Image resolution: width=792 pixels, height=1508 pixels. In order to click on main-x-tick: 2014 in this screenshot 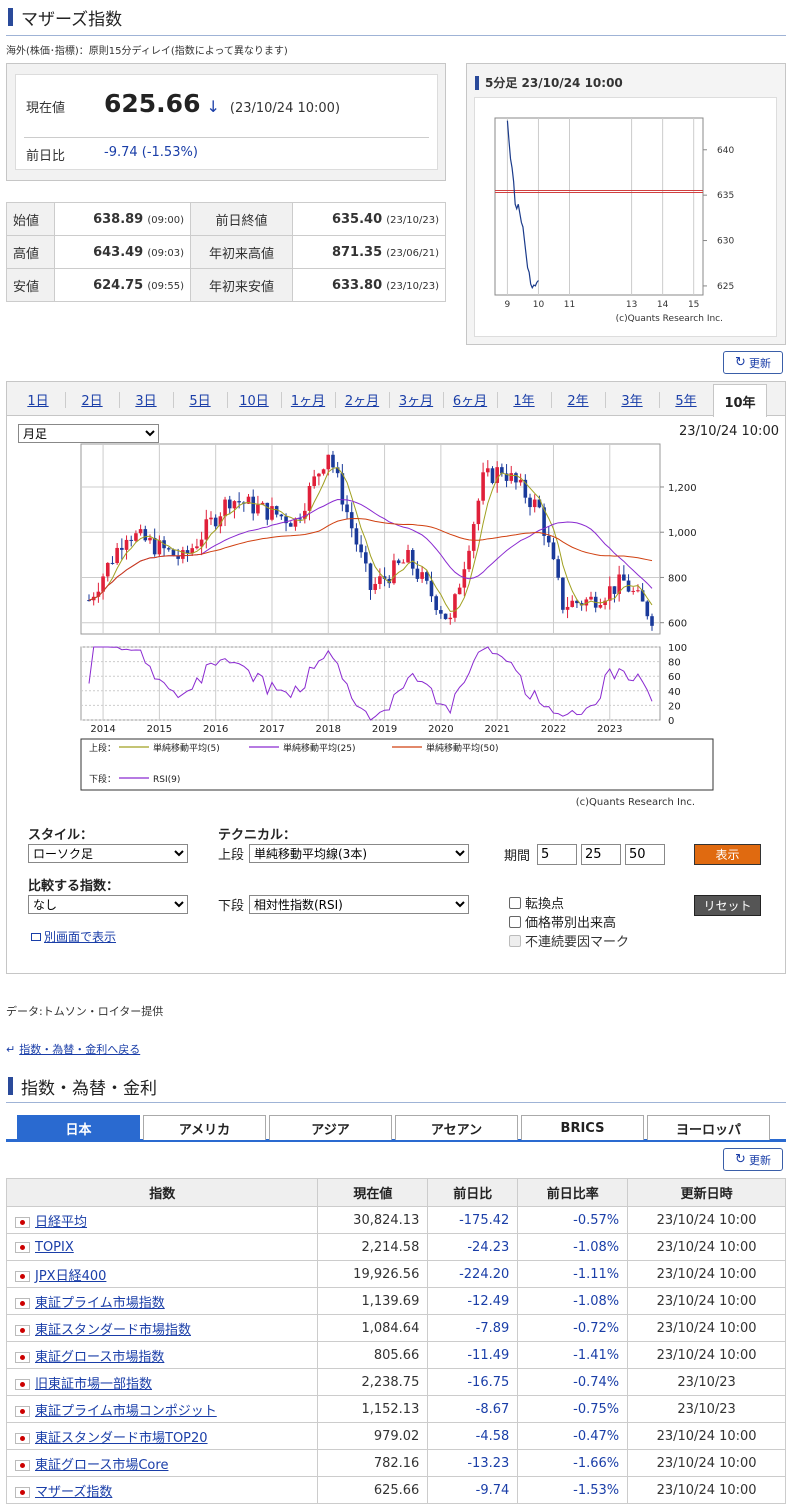, I will do `click(102, 729)`.